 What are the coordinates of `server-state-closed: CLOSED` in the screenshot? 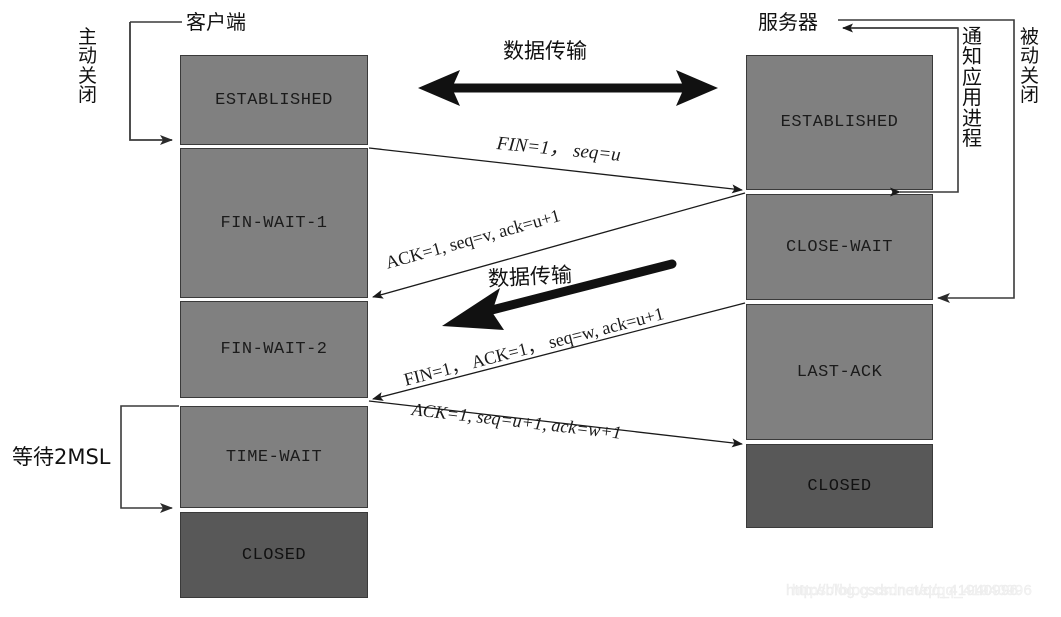 It's located at (839, 486).